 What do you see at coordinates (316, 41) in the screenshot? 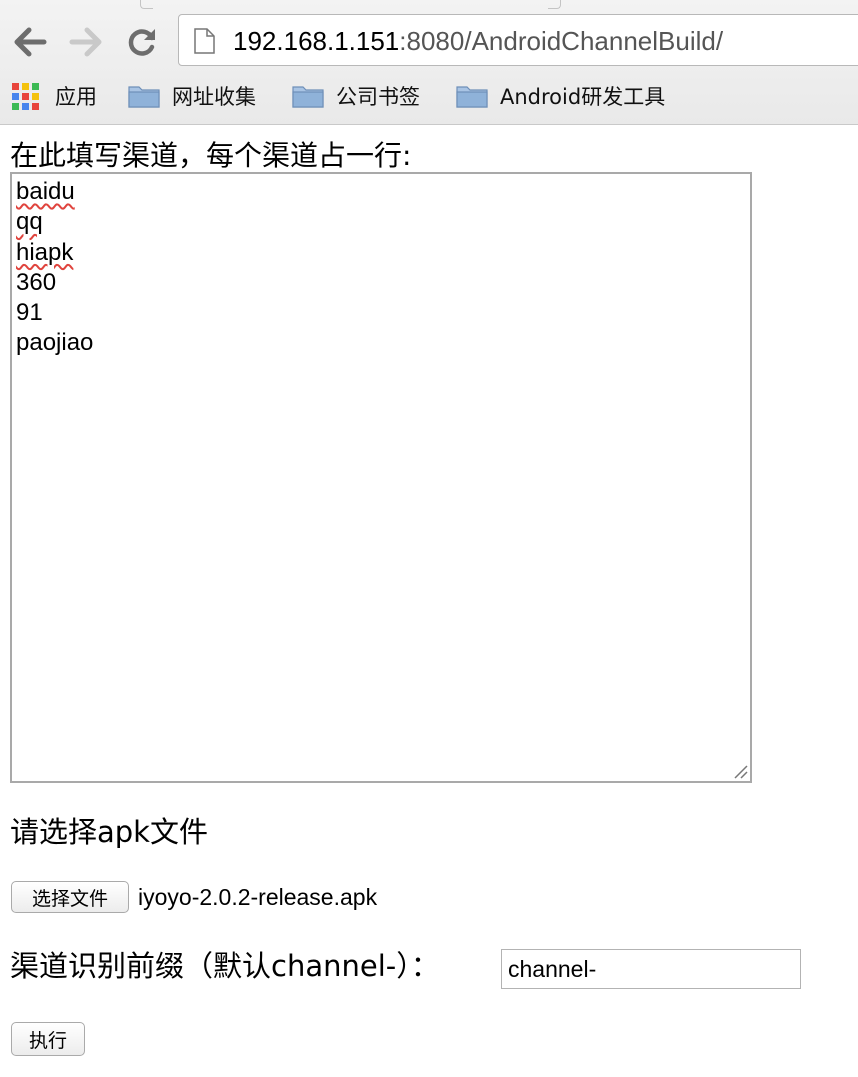
I see `url-host: 192.168.1.151` at bounding box center [316, 41].